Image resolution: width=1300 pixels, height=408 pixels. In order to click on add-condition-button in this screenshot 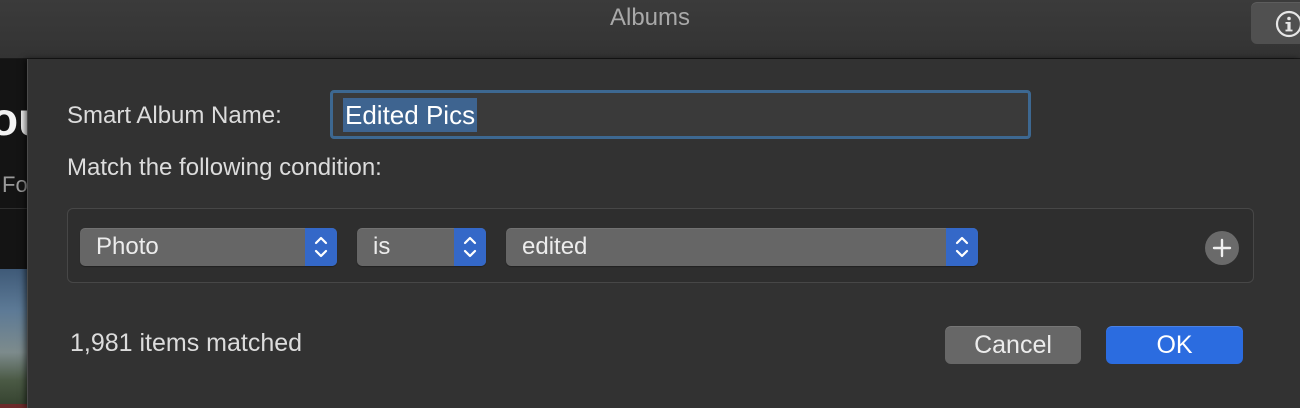, I will do `click(1222, 248)`.